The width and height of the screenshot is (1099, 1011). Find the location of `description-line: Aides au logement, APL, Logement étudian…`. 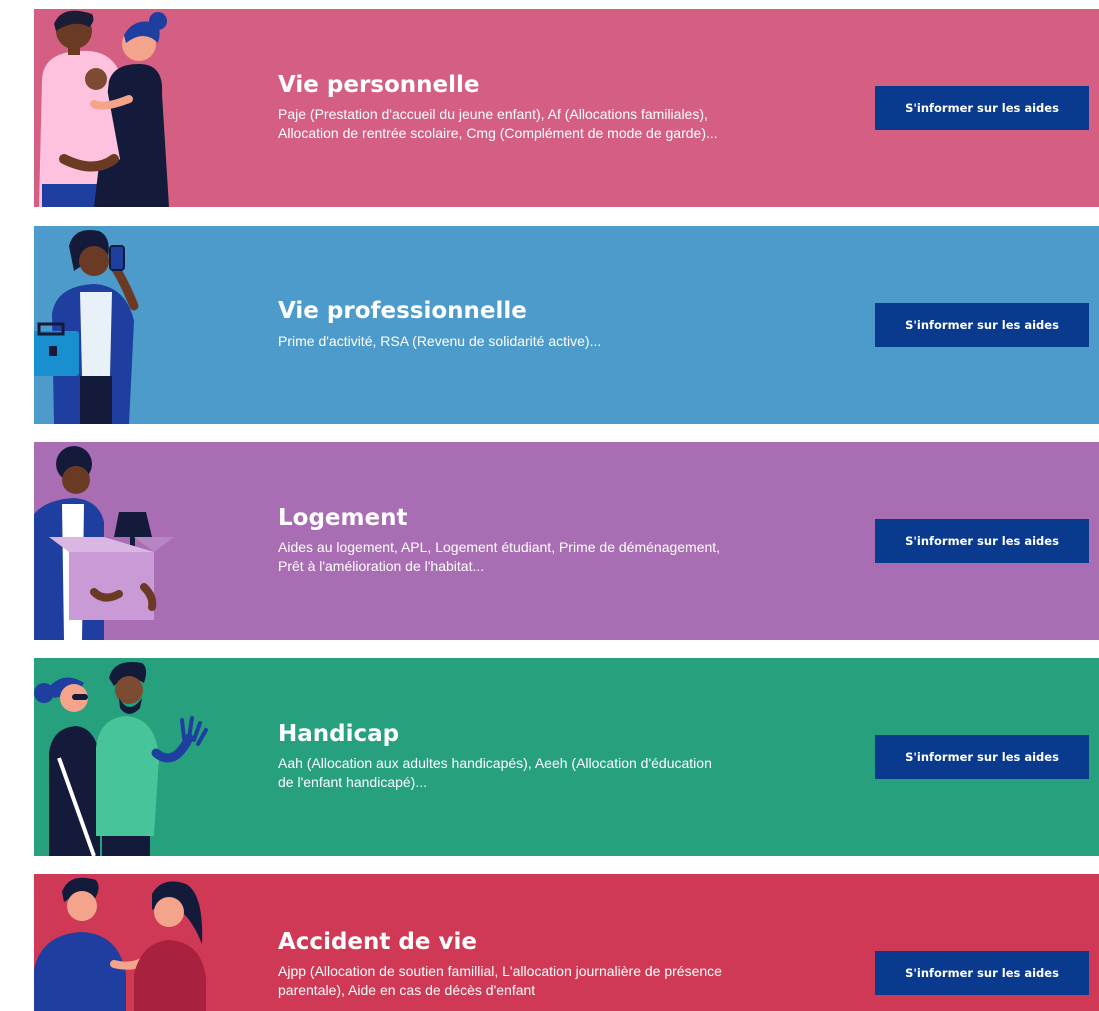

description-line: Aides au logement, APL, Logement étudian… is located at coordinates (499, 547).